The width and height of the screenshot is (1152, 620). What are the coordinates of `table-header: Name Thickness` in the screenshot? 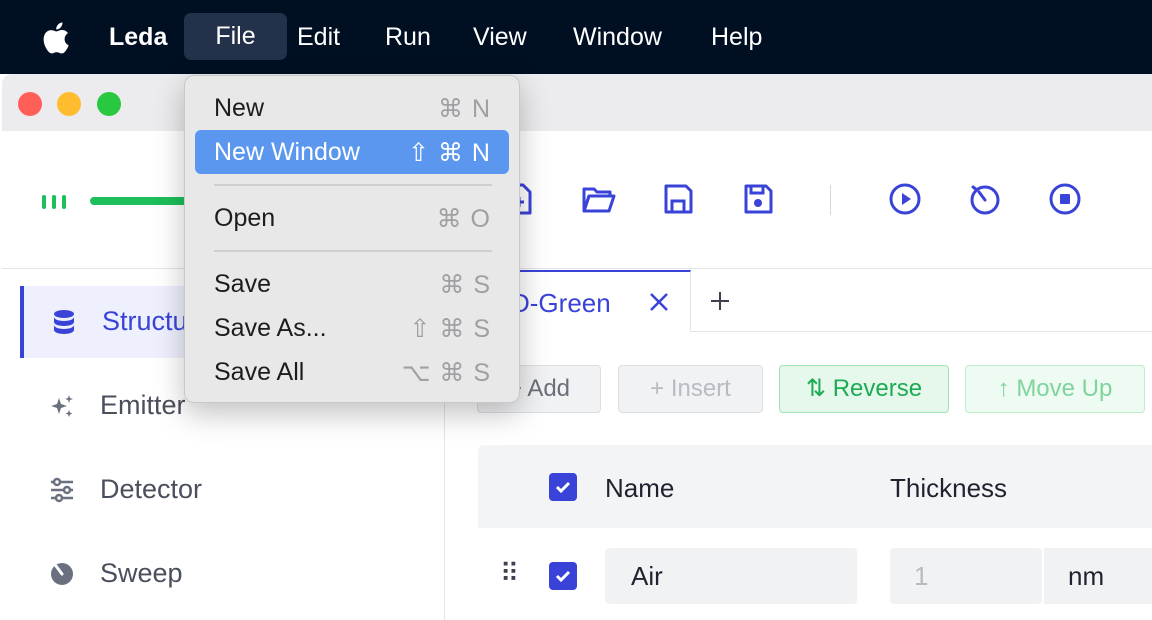 It's located at (815, 486).